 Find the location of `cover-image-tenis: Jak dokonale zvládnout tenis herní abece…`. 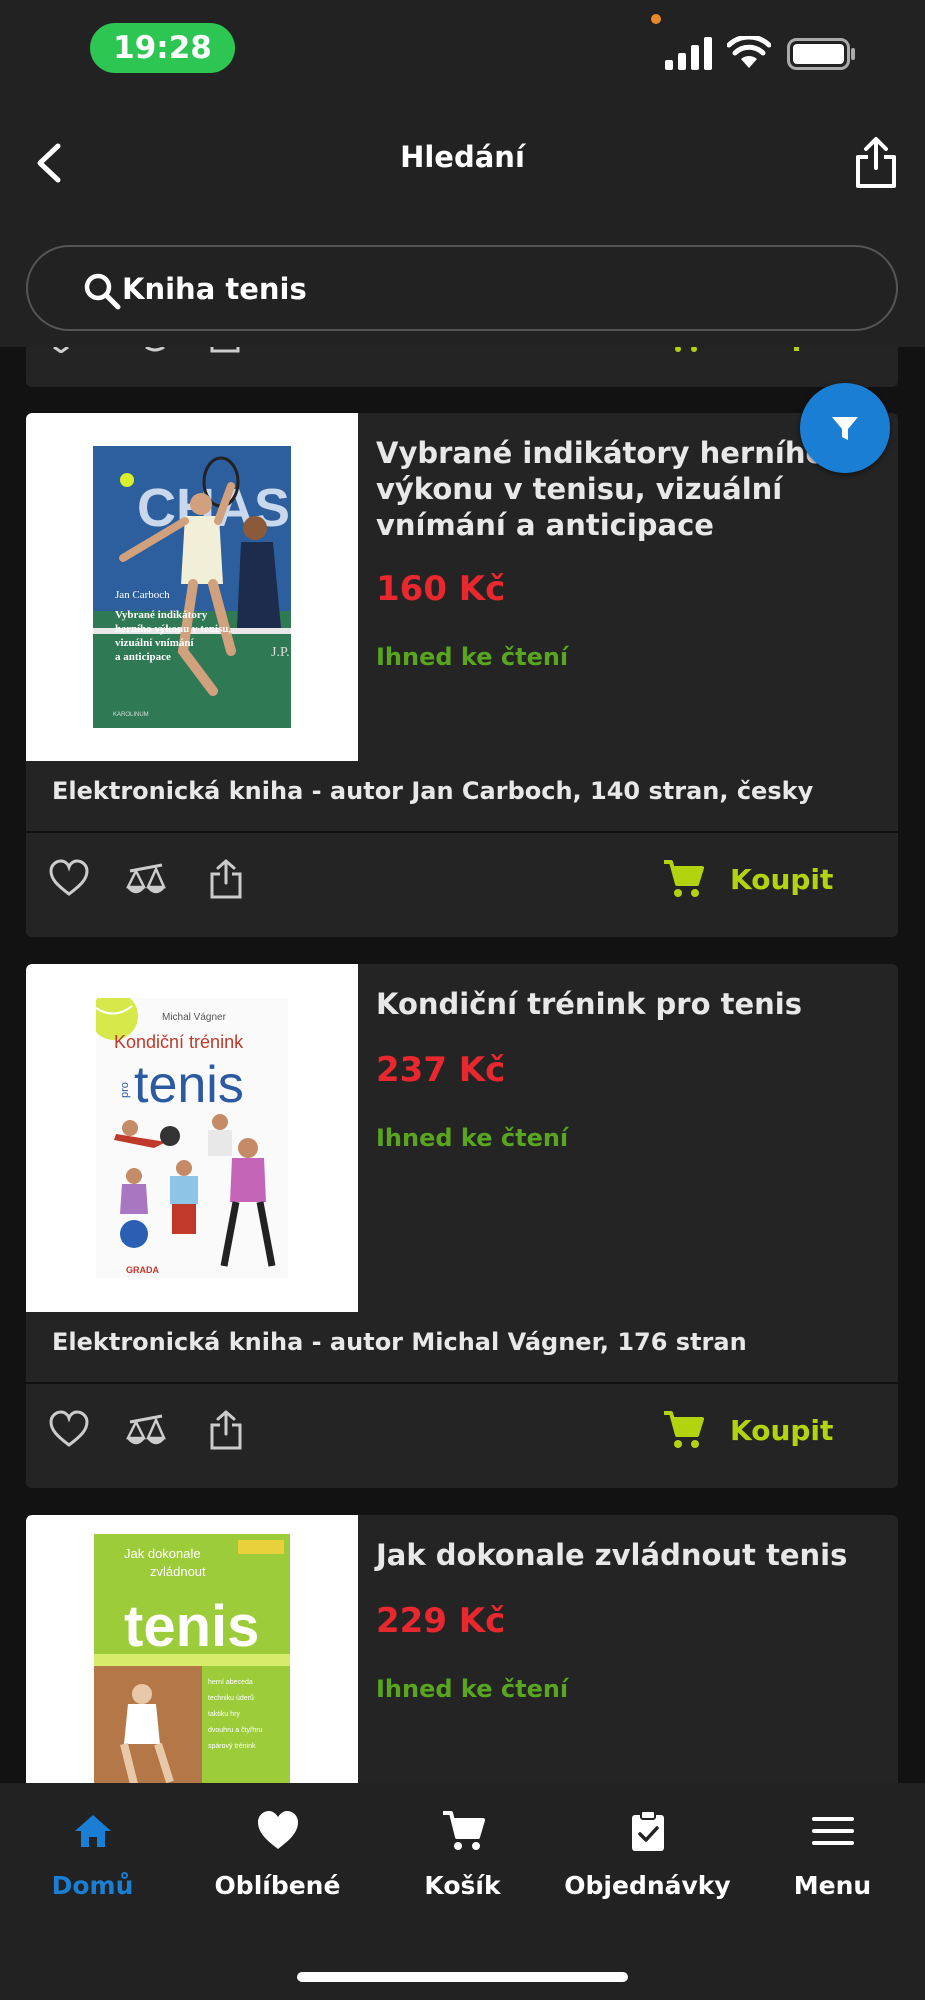

cover-image-tenis: Jak dokonale zvládnout tenis herní abece… is located at coordinates (192, 1658).